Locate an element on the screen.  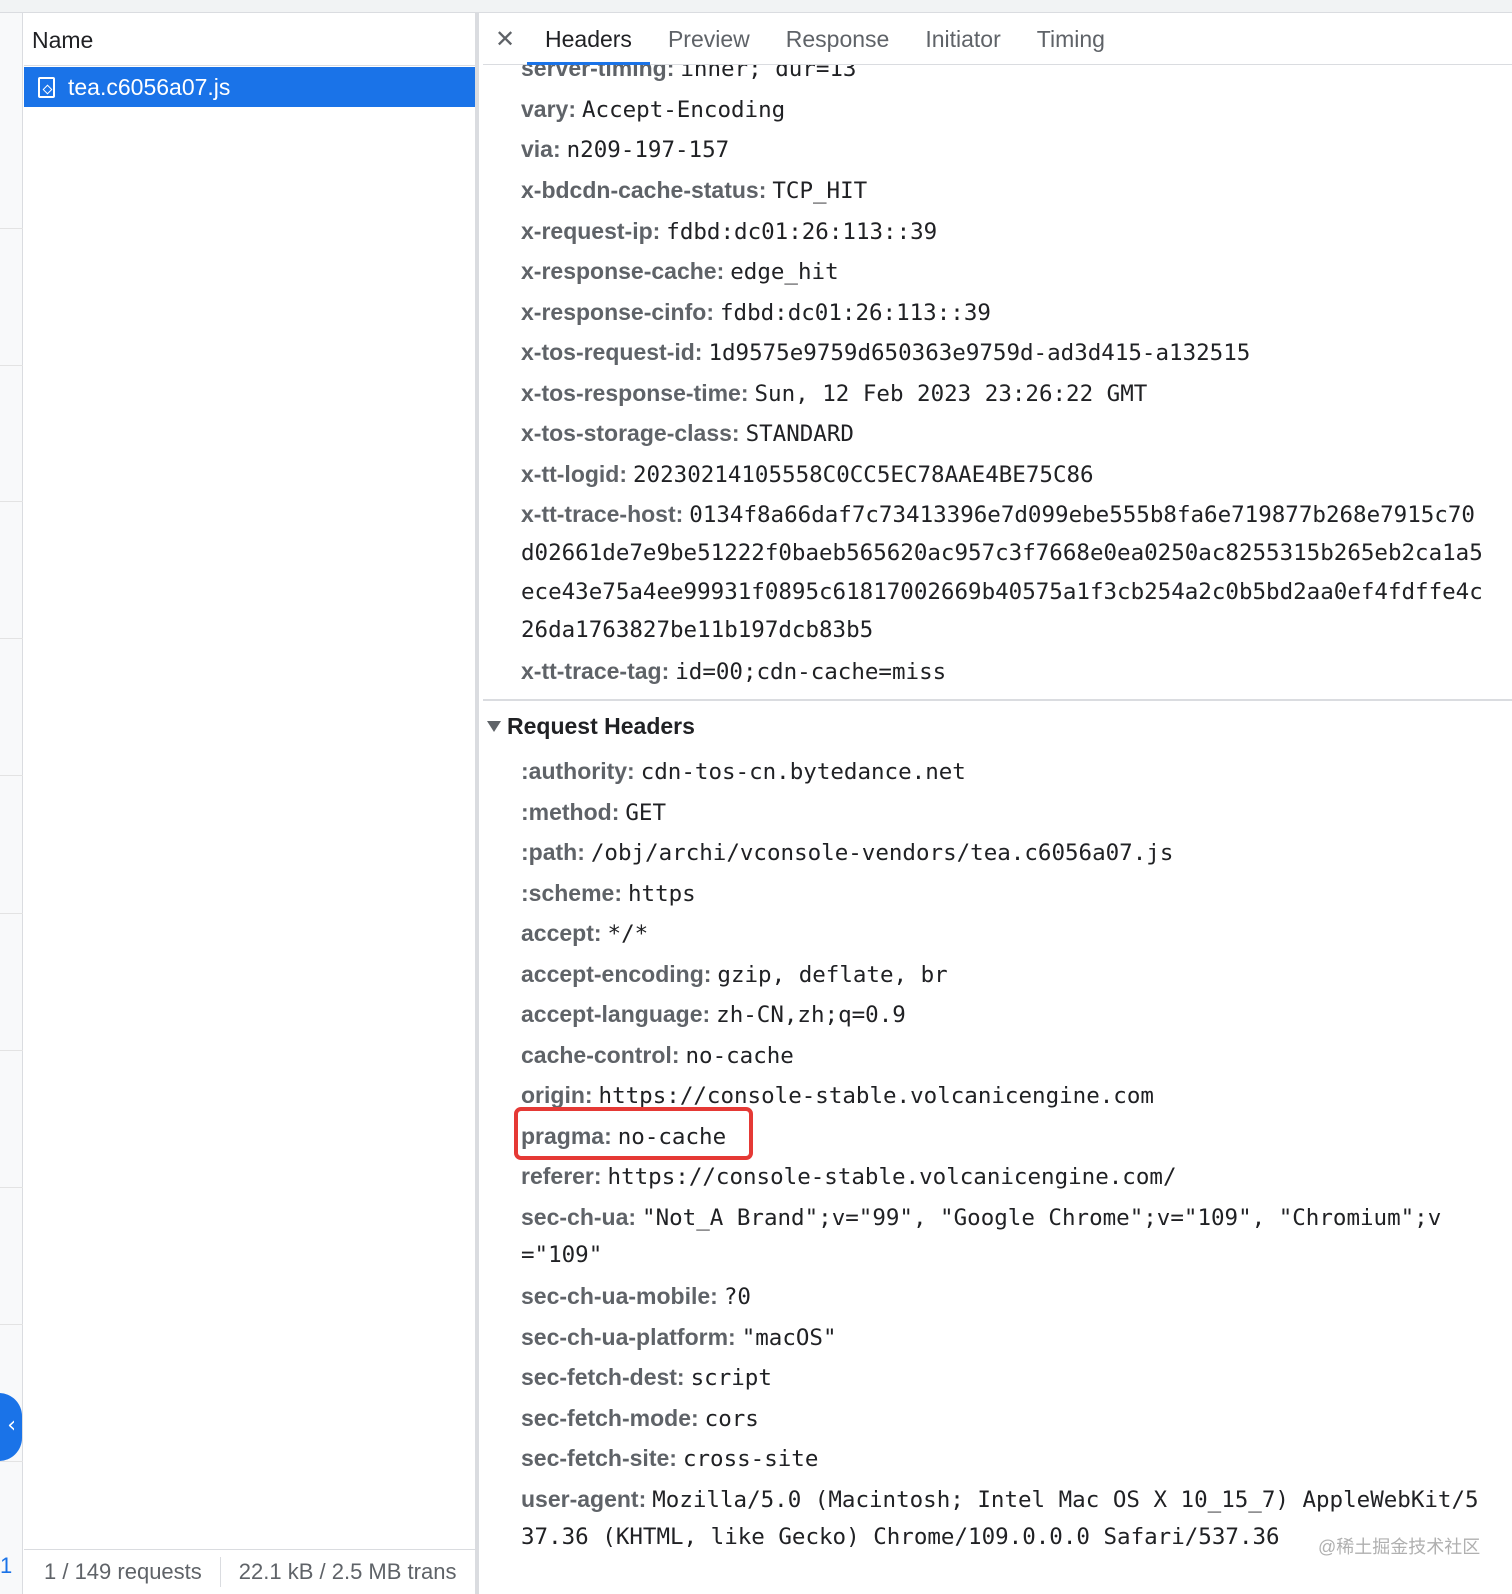
name-column-header: Name is located at coordinates (249, 39).